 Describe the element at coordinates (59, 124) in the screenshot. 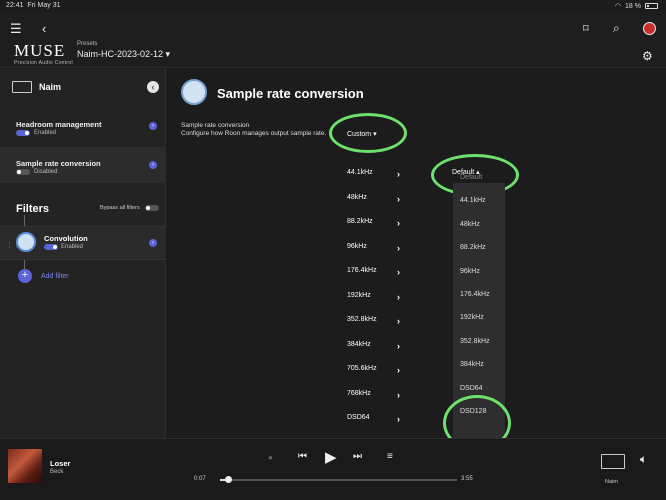

I see `headroom-title: Headroom management` at that location.